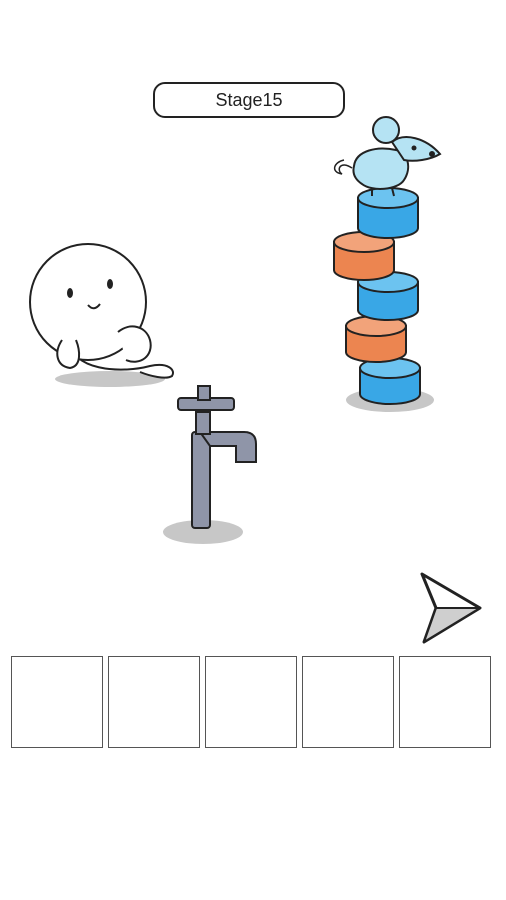  I want to click on next-arrow-button, so click(449, 608).